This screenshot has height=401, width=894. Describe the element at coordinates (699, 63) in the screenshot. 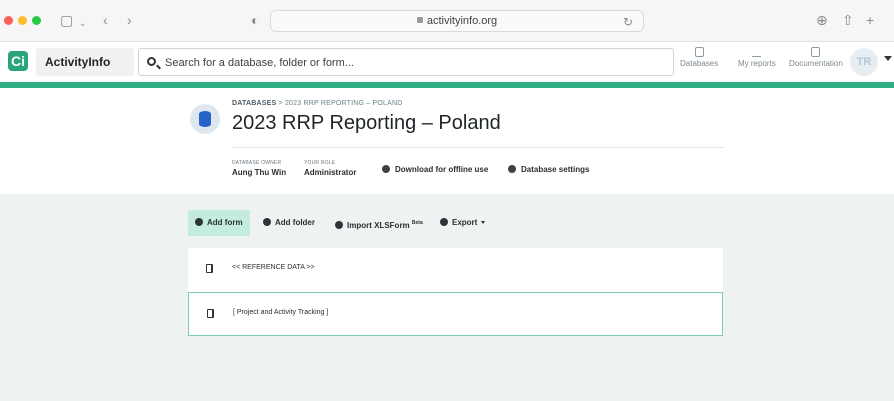

I see `nav-databases-label: Databases` at that location.